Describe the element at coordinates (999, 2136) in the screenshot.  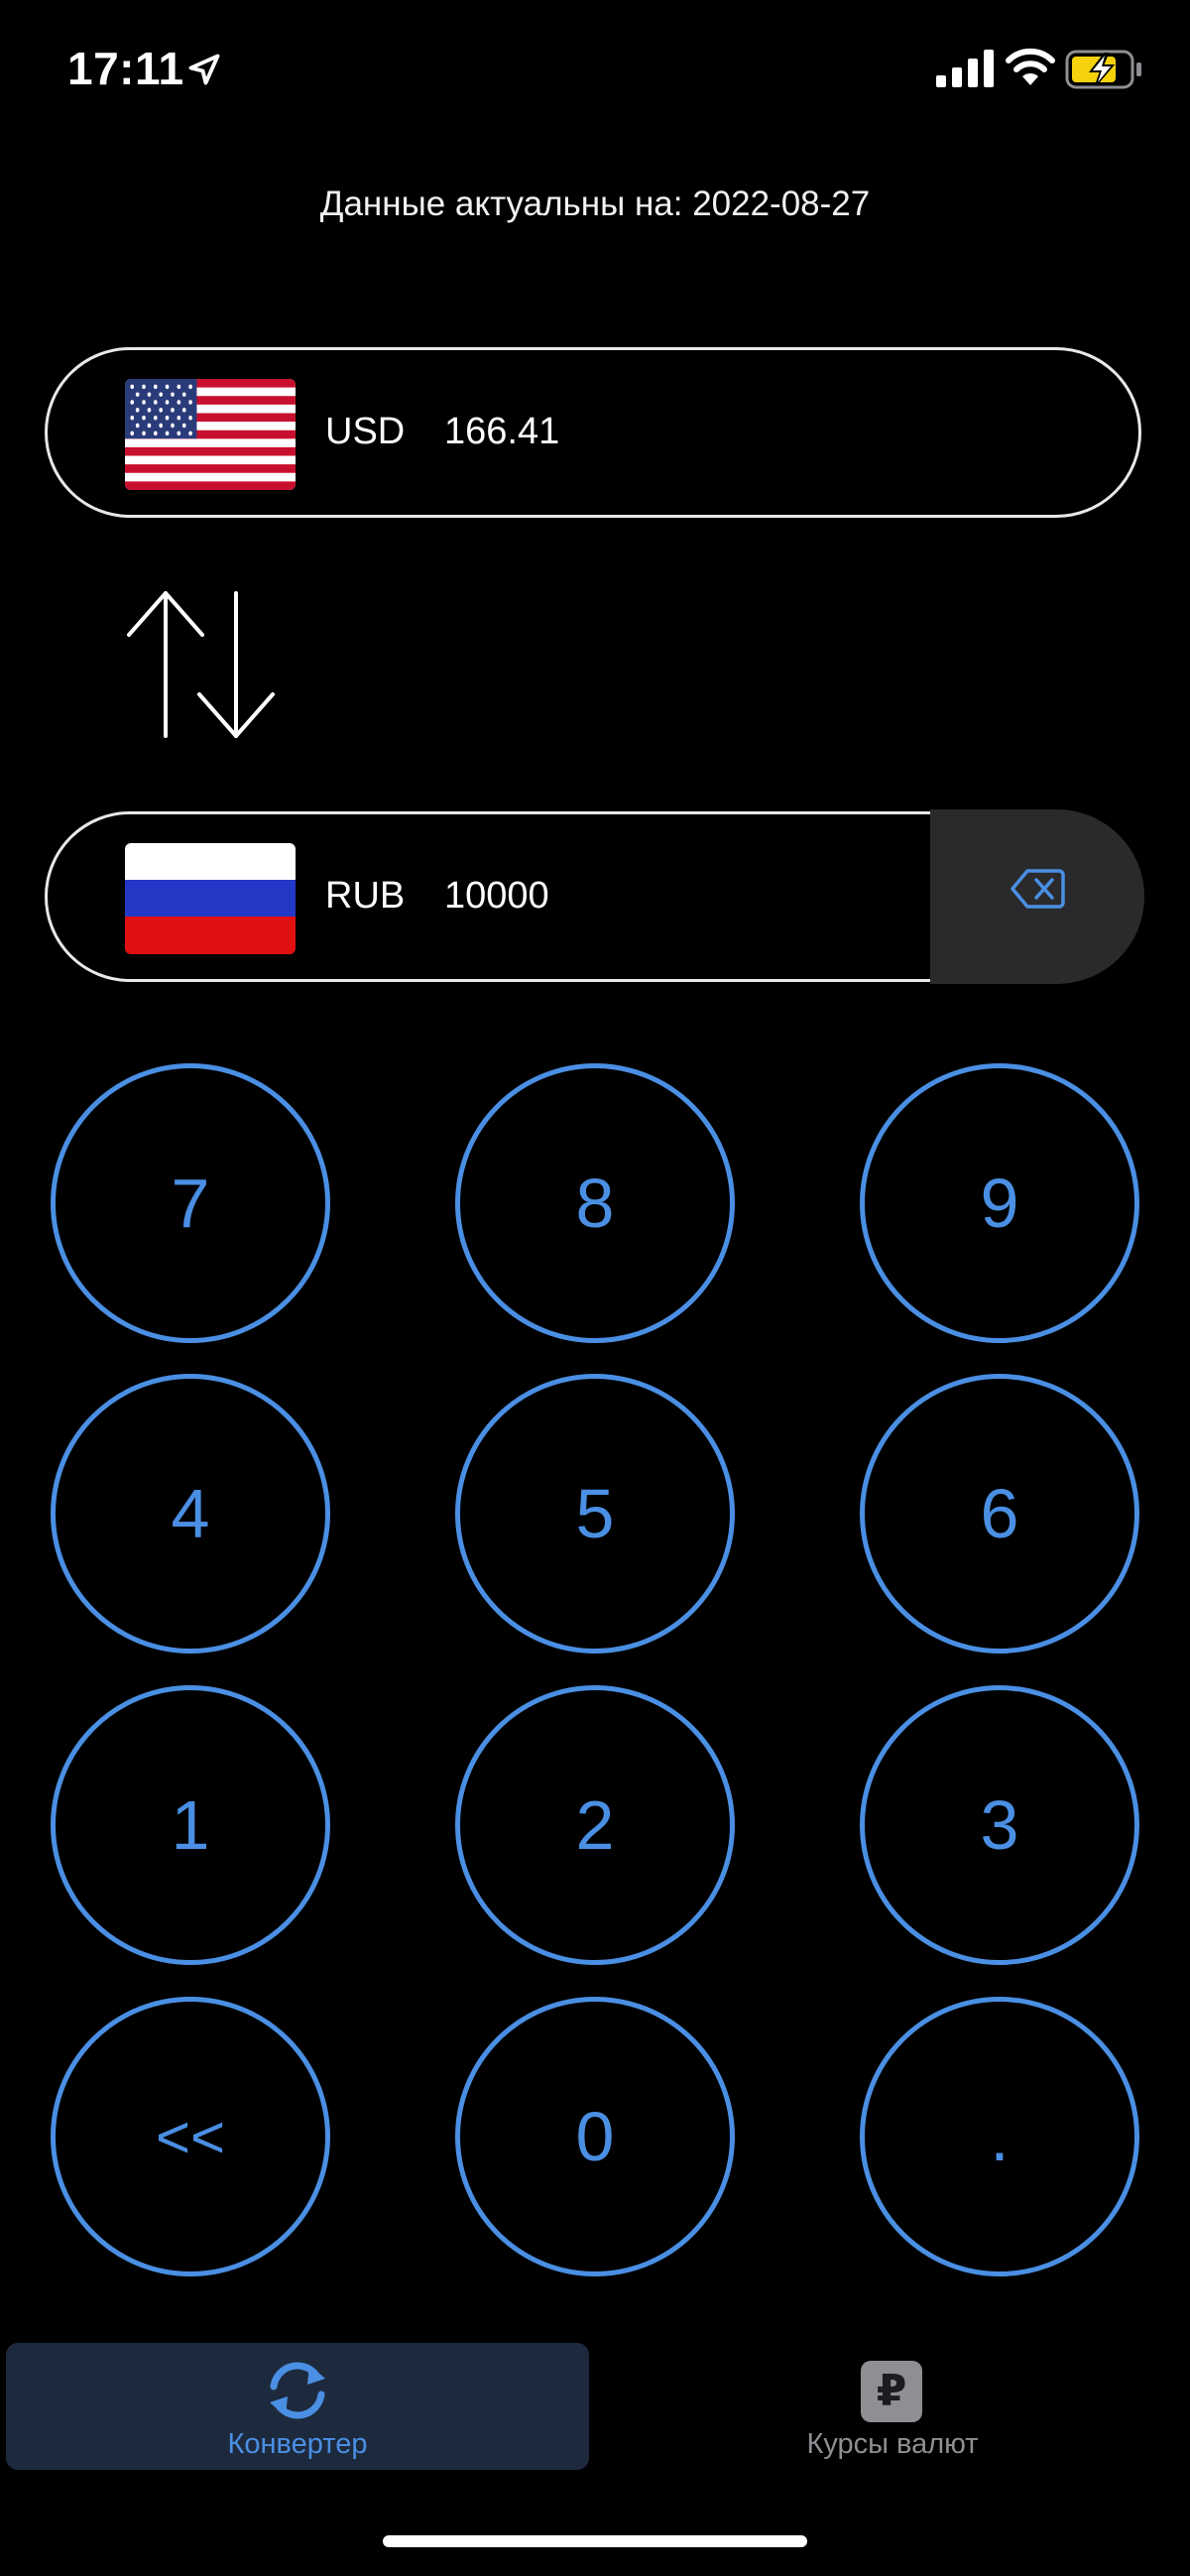
I see `keypad-key-decimal: .` at that location.